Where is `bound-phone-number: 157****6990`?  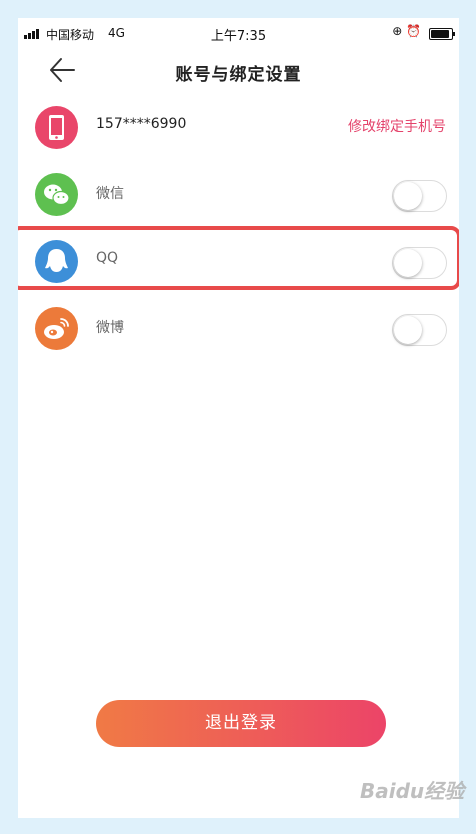
bound-phone-number: 157****6990 is located at coordinates (141, 124).